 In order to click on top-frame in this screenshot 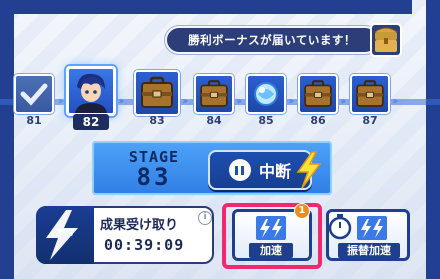, I will do `click(206, 7)`.